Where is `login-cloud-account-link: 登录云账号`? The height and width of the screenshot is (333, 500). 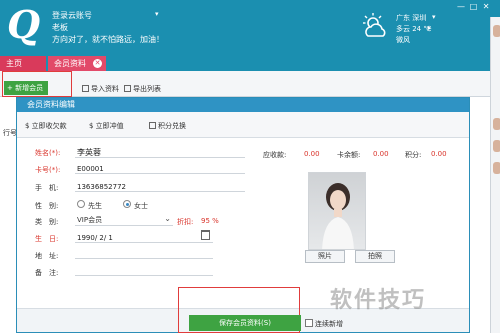 login-cloud-account-link: 登录云账号 is located at coordinates (72, 15).